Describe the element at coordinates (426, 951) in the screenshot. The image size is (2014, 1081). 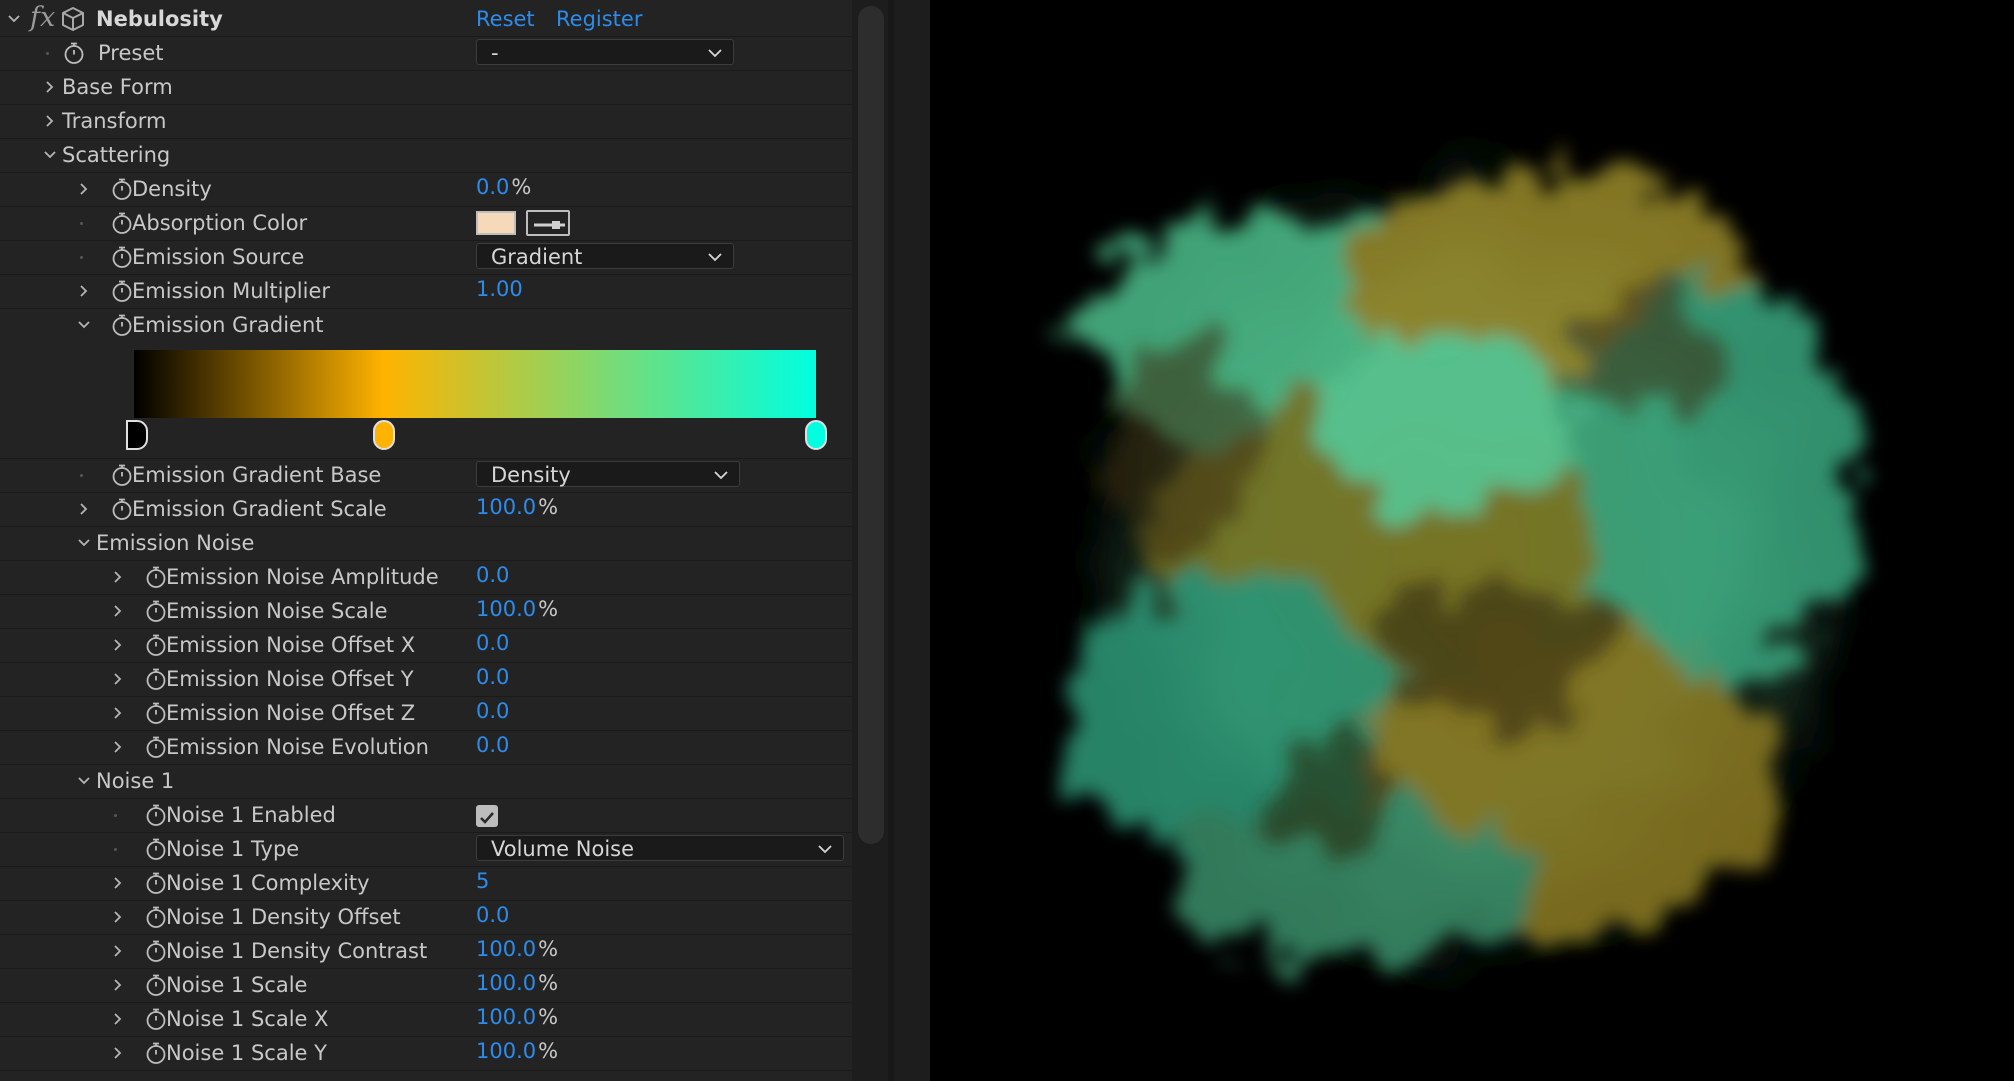
I see `property-row-n1dcon: Noise 1 Density Contrast 100.0%` at that location.